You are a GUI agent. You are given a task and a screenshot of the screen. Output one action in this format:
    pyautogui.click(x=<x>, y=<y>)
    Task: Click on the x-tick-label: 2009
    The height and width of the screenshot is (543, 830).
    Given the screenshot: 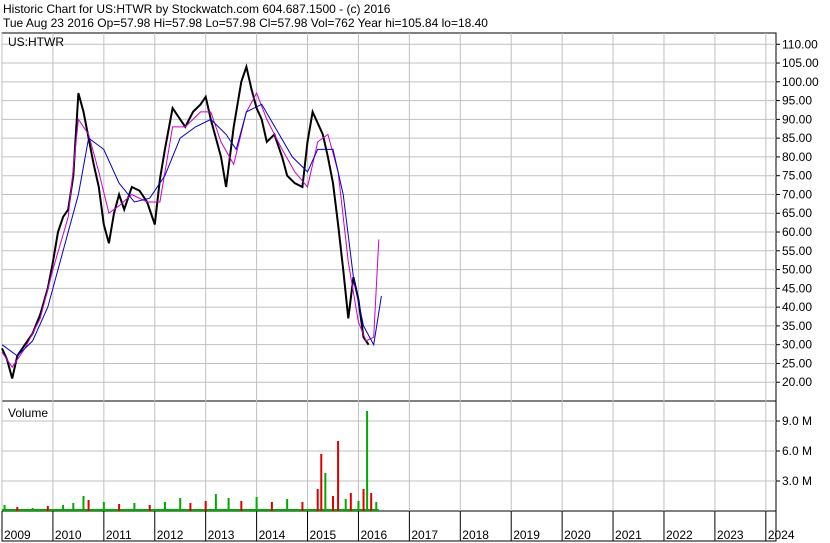 What is the action you would take?
    pyautogui.click(x=17, y=535)
    